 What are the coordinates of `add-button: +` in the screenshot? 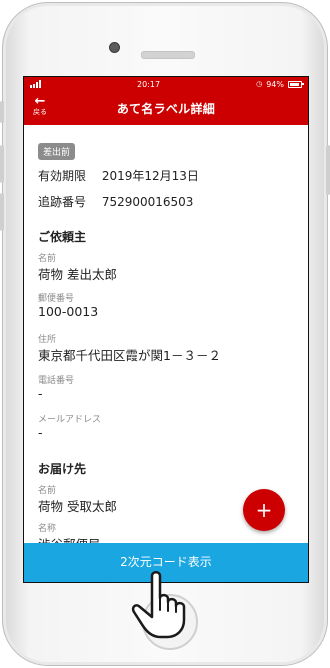 It's located at (264, 510).